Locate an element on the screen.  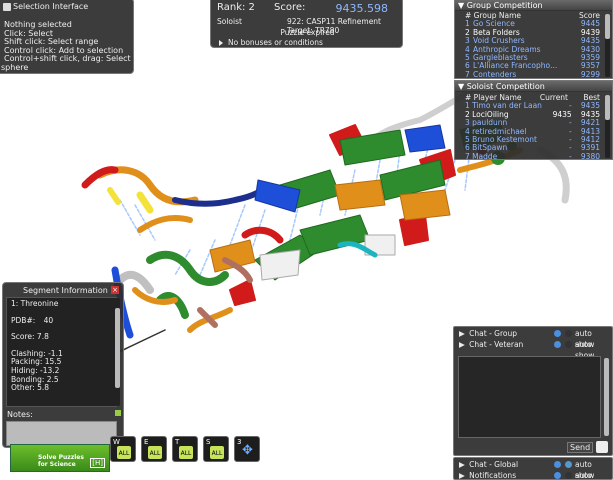
player-rank: 1 is located at coordinates (467, 106).